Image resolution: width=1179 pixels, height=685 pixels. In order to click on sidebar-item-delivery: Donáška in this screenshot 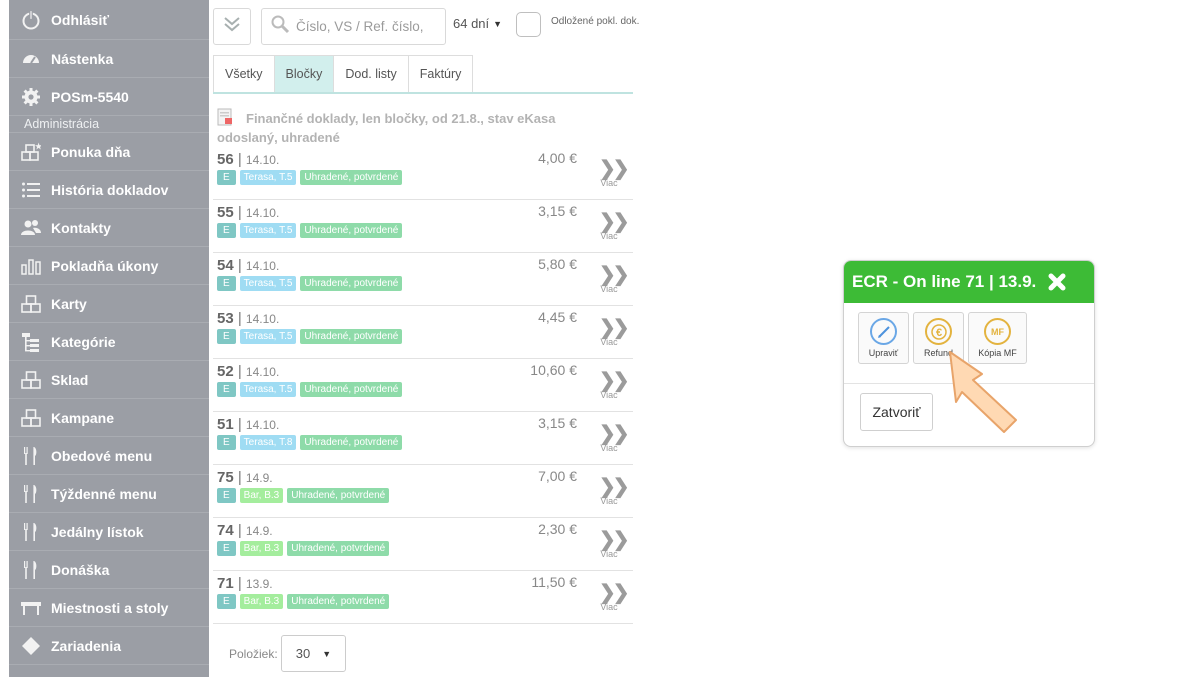, I will do `click(109, 570)`.